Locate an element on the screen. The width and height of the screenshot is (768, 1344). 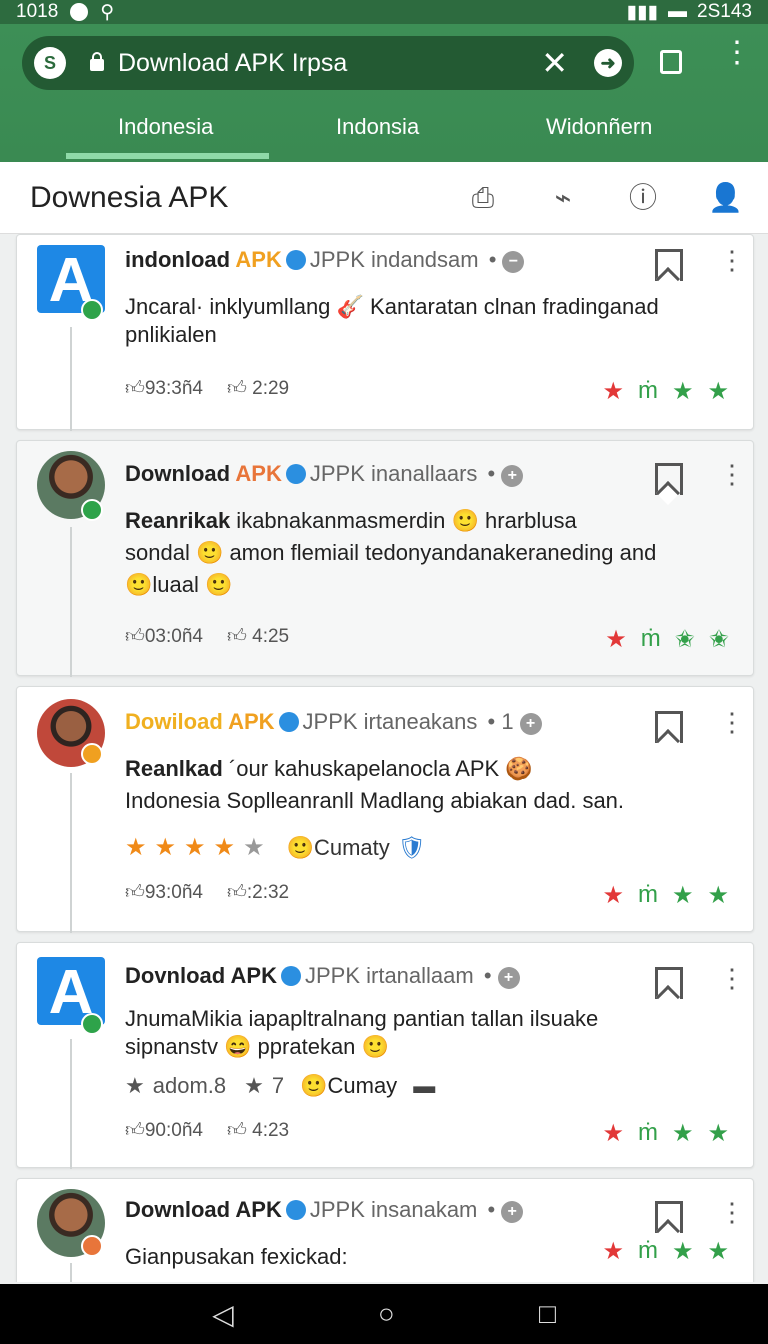
post-line: ikabnakanmasmerdin 🙂 hrarblusa is located at coordinates (403, 520).